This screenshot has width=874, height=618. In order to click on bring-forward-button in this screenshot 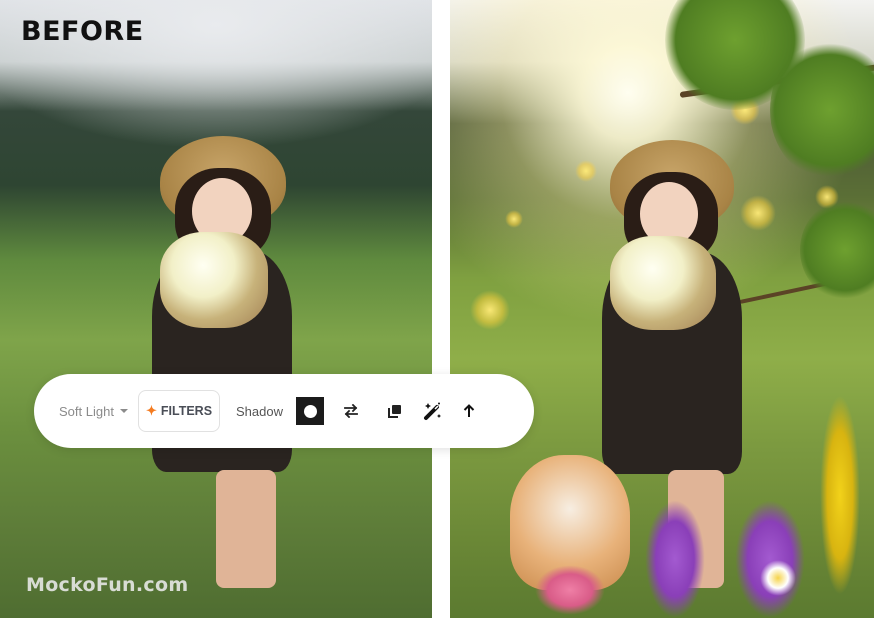, I will do `click(469, 411)`.